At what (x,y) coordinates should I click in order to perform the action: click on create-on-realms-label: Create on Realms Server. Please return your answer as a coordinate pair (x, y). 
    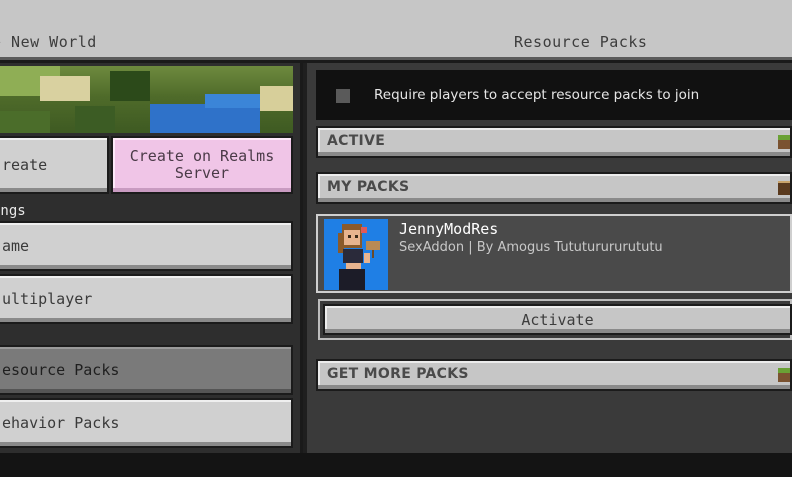
    Looking at the image, I should click on (202, 164).